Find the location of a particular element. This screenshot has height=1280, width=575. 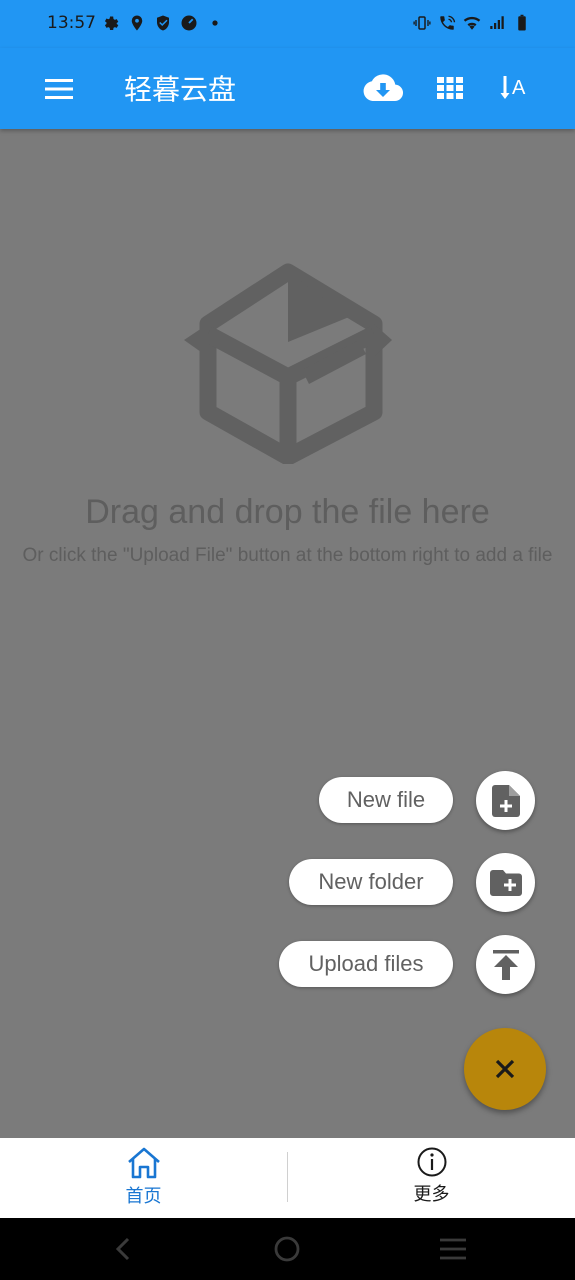

home-system-button is located at coordinates (287, 1249).